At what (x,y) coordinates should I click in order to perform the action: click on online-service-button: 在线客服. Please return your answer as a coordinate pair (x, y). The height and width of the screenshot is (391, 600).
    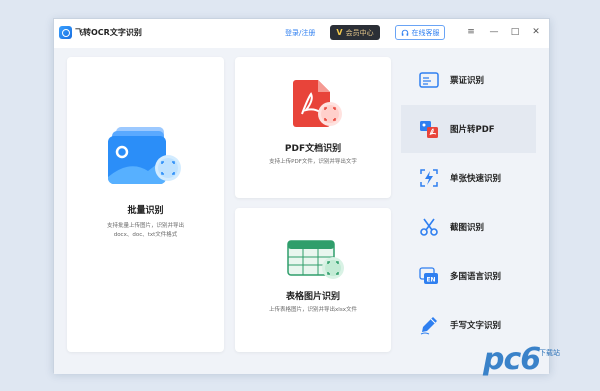
    Looking at the image, I should click on (420, 32).